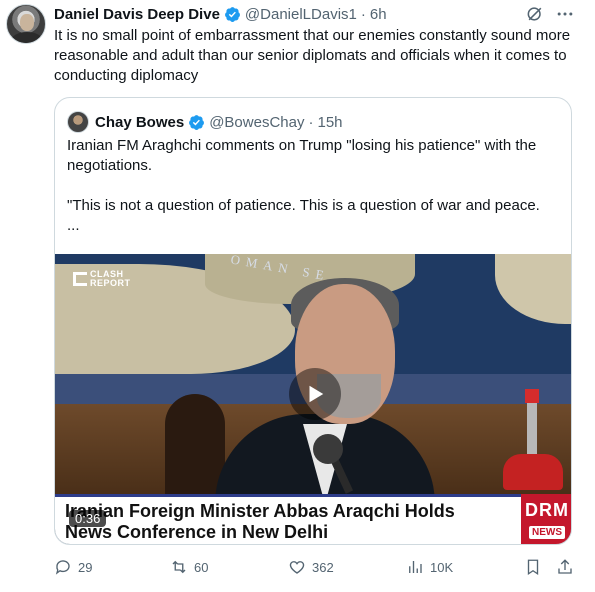  Describe the element at coordinates (547, 532) in the screenshot. I see `drm-logo-line2: NEWS` at that location.